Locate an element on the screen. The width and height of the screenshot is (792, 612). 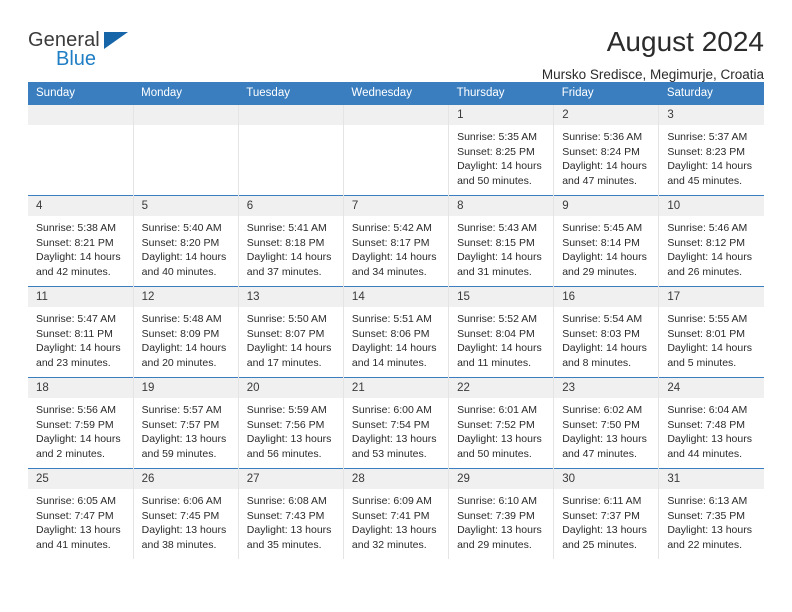
calendar-cell-empty is located at coordinates (185, 150).